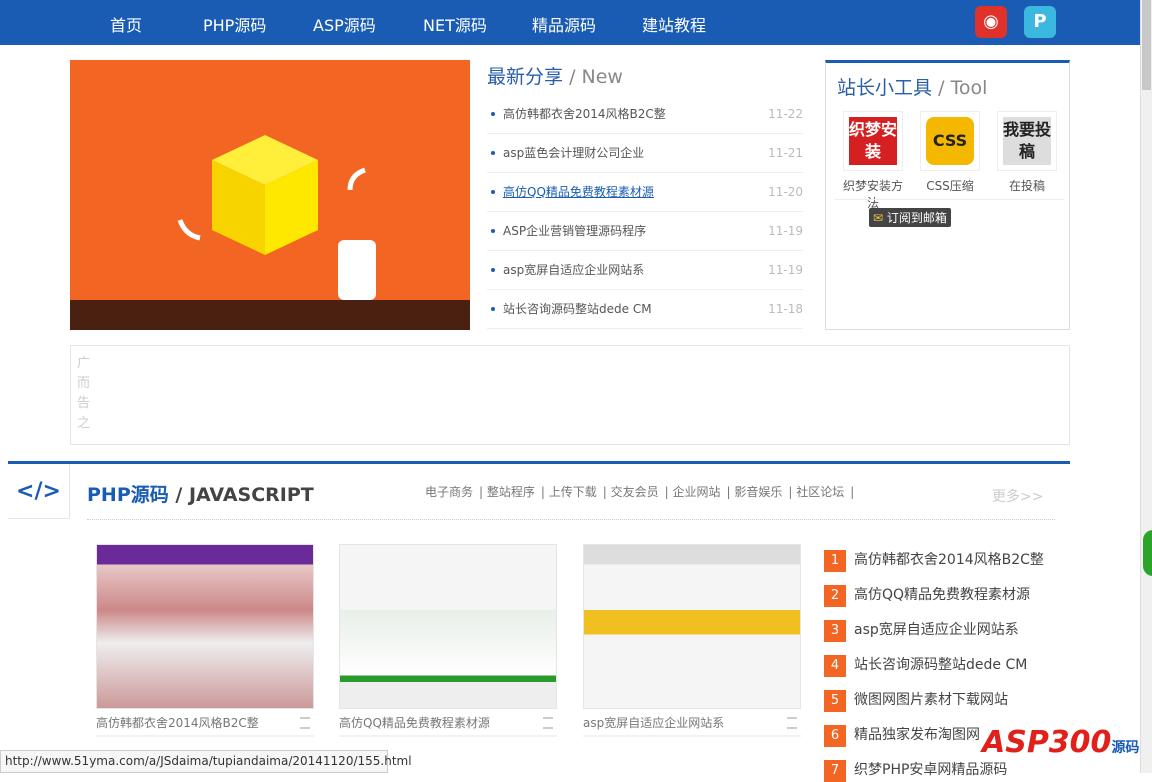 This screenshot has width=1152, height=782. What do you see at coordinates (931, 700) in the screenshot?
I see `rank-title: 微图网图片素材下载网站` at bounding box center [931, 700].